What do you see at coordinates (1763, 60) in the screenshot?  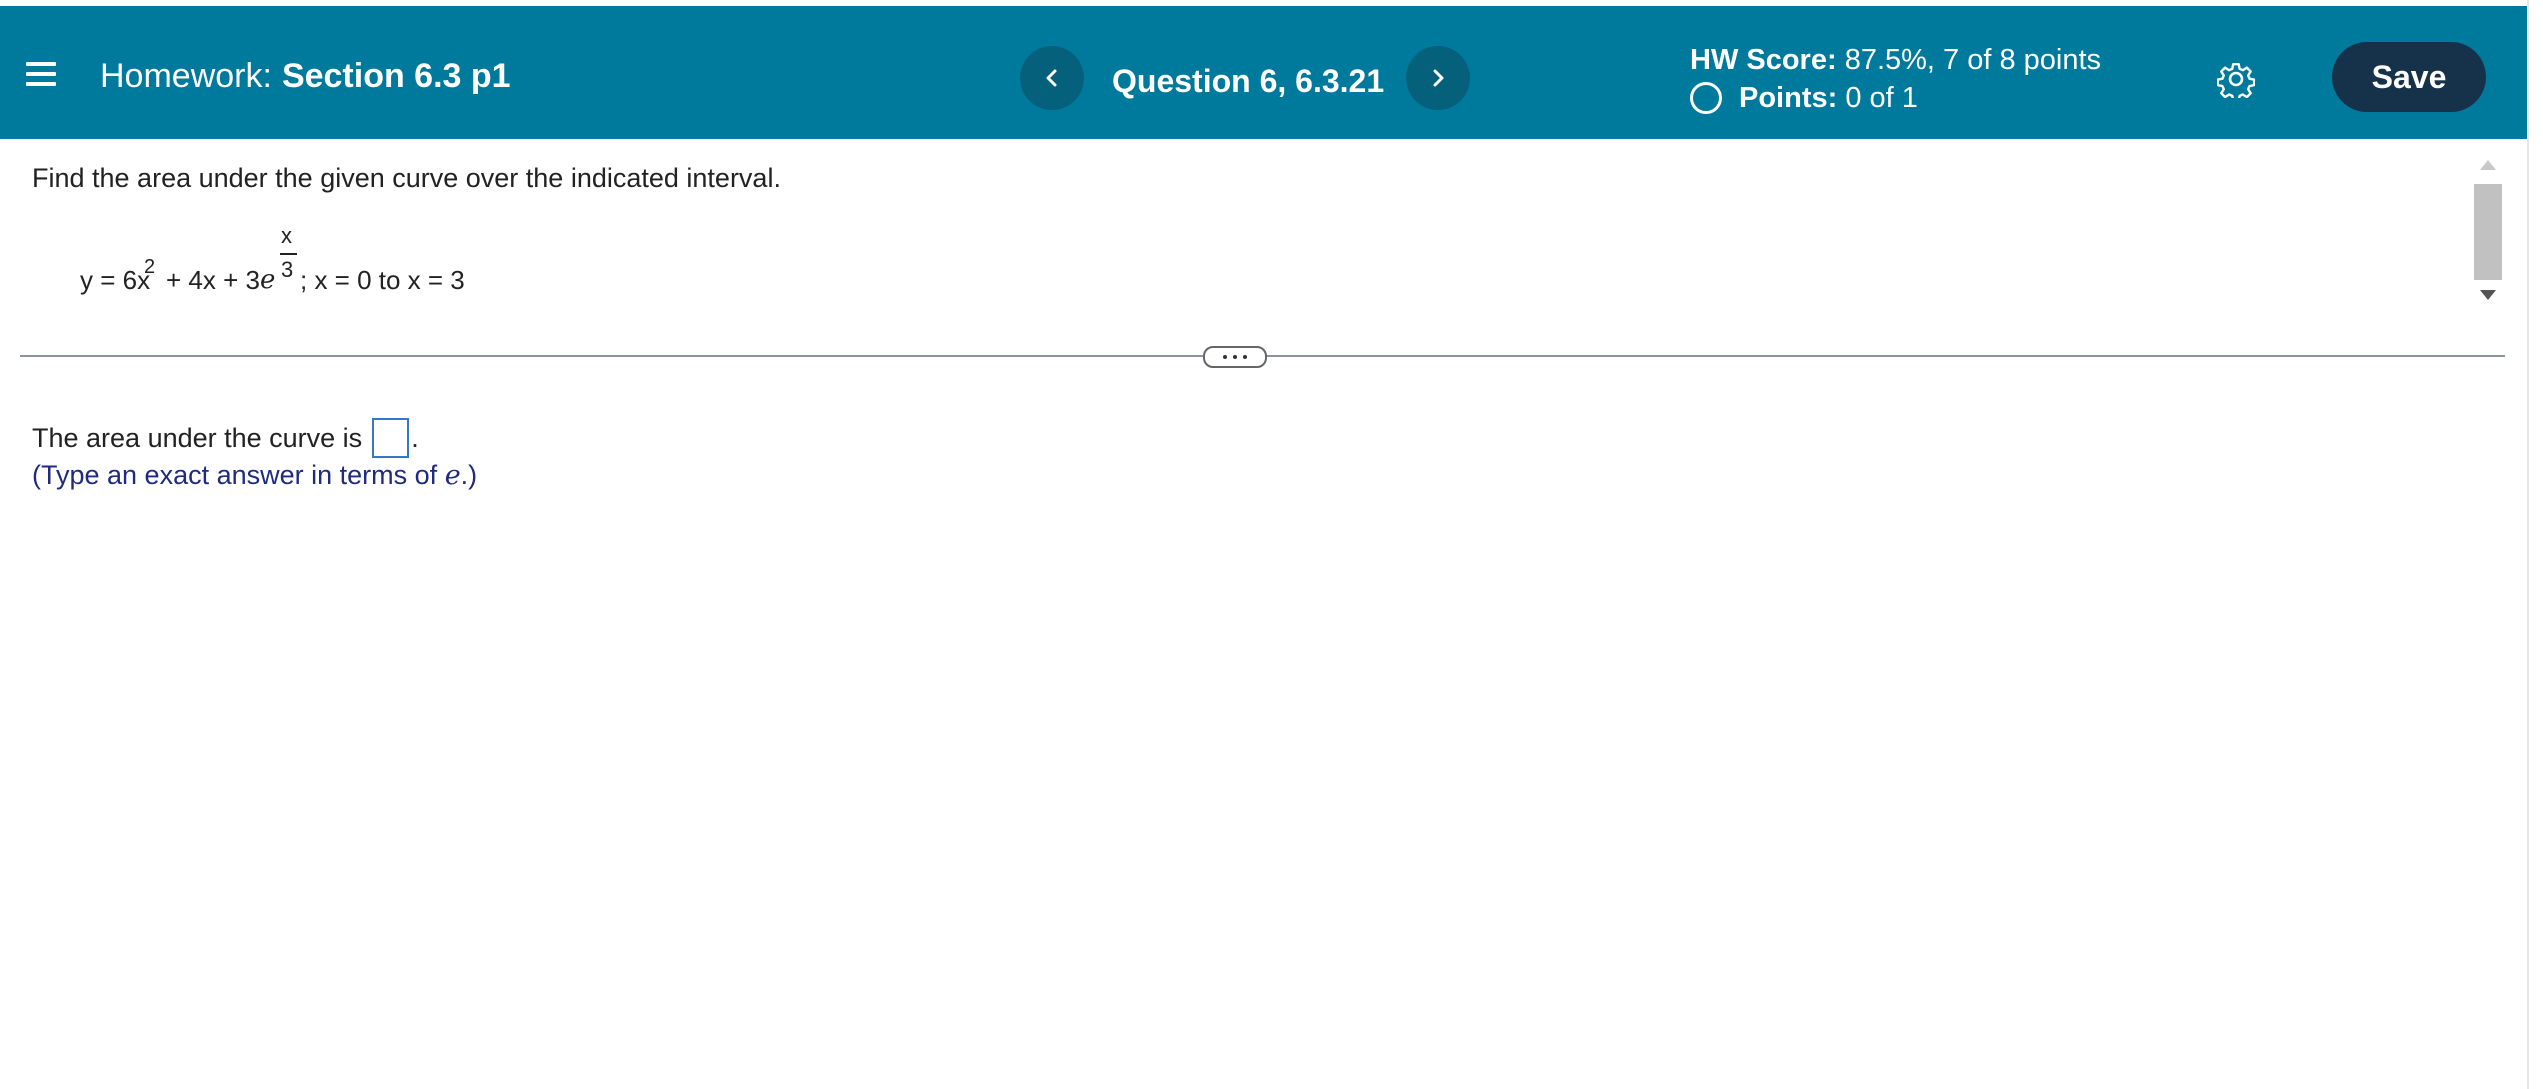 I see `hw-score-label: HW Score:` at bounding box center [1763, 60].